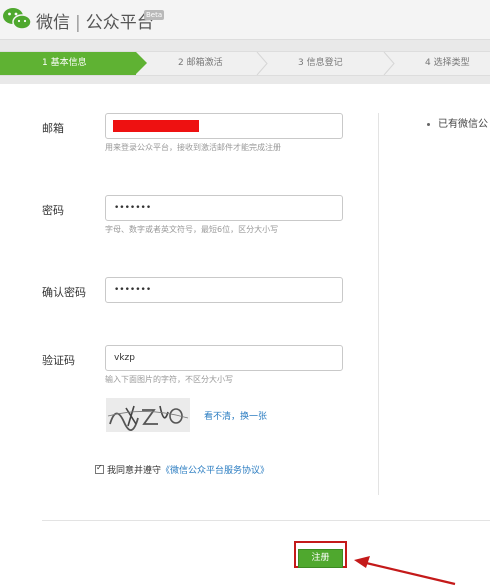 The image size is (490, 588). What do you see at coordinates (320, 558) in the screenshot?
I see `register-button: 注册` at bounding box center [320, 558].